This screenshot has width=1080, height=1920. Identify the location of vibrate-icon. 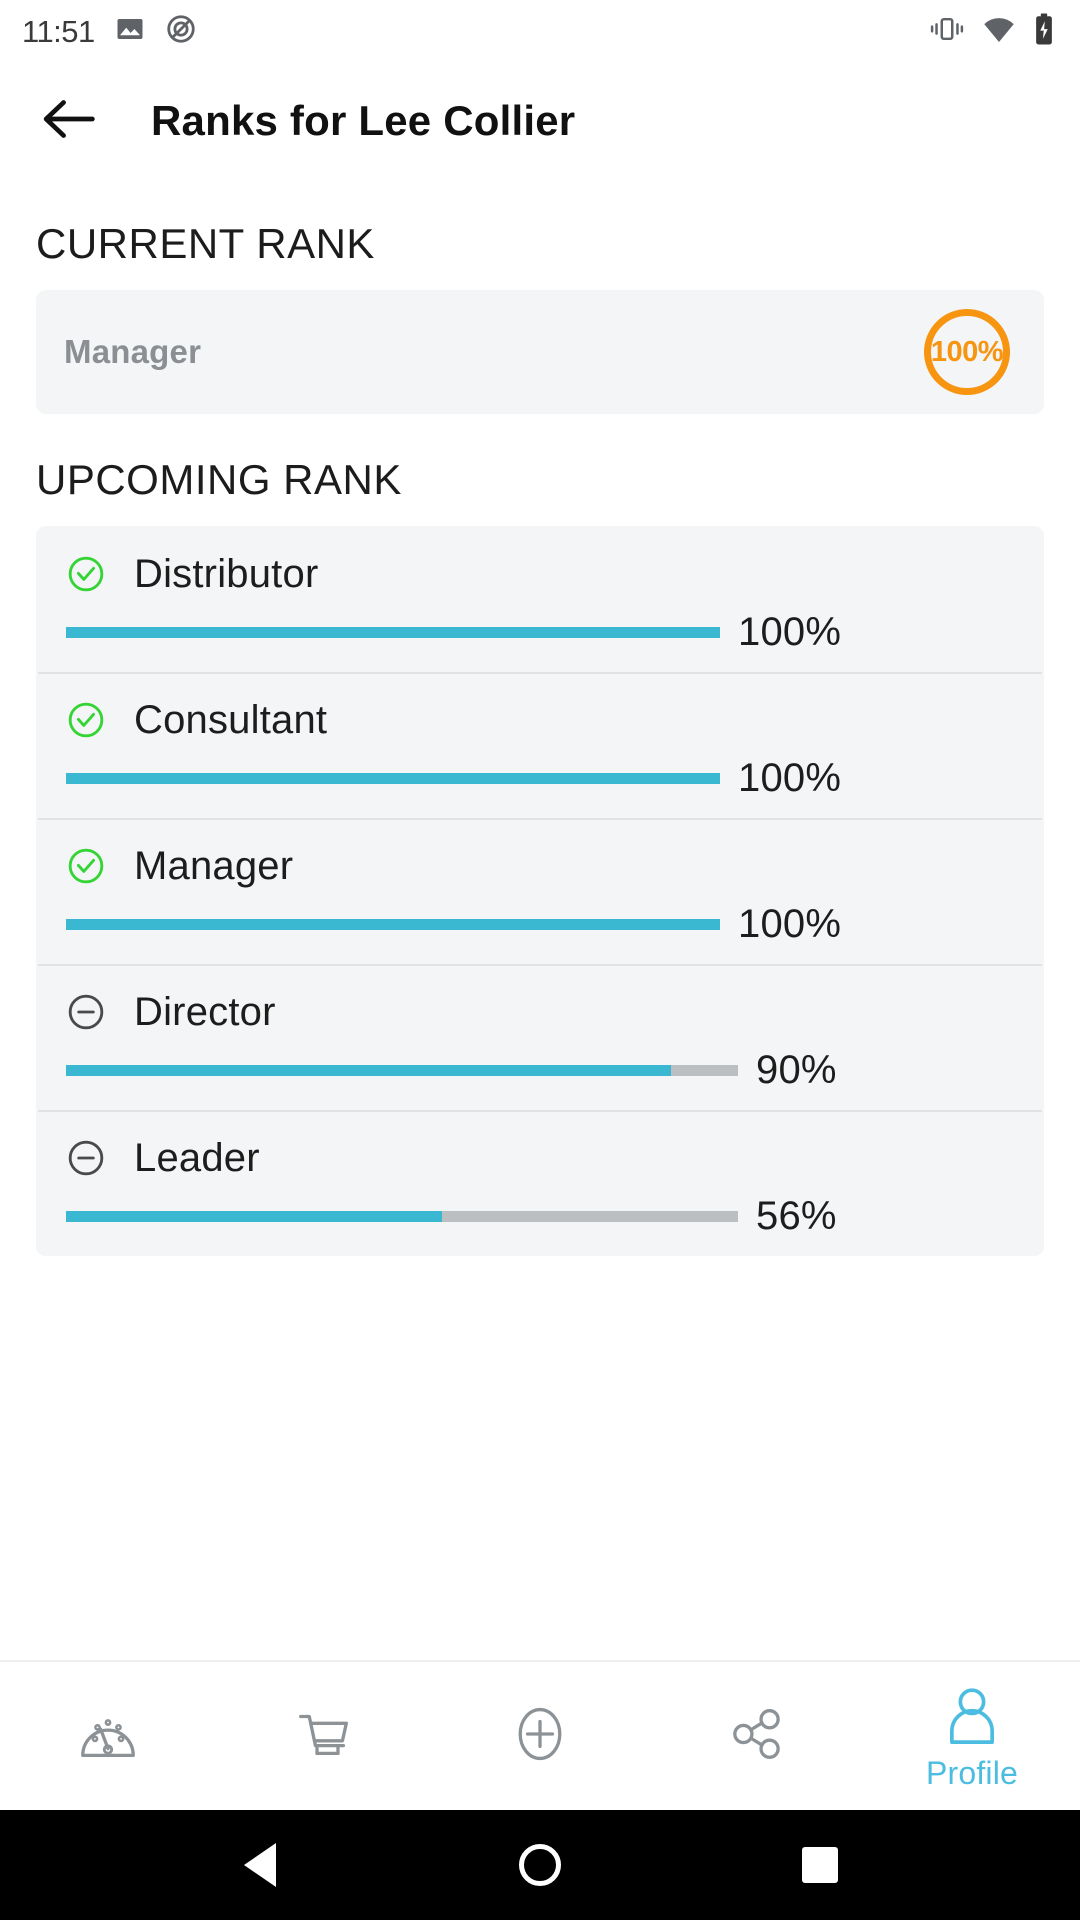
(947, 31).